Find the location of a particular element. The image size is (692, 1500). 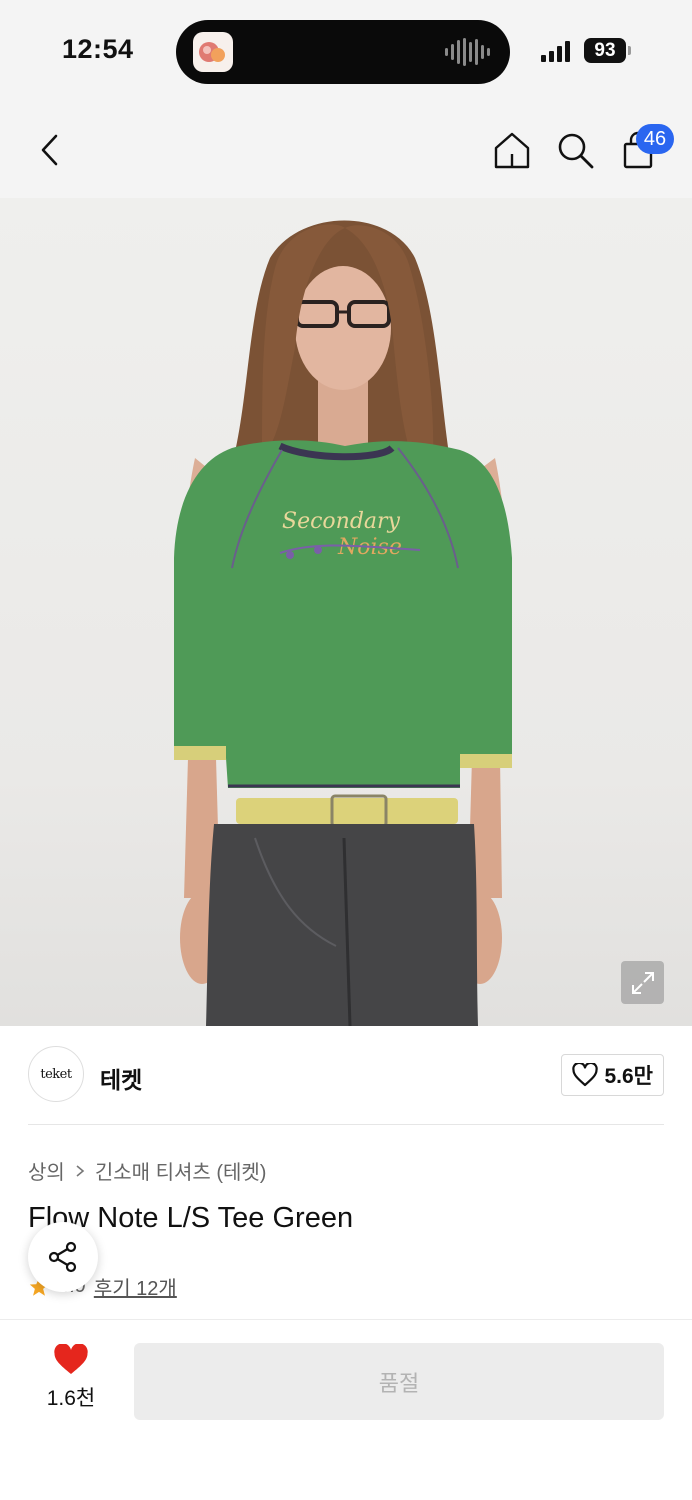

home-button is located at coordinates (512, 150).